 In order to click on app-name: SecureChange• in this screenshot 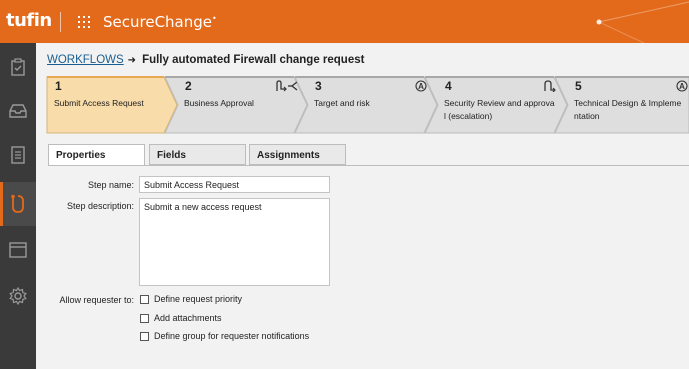, I will do `click(160, 22)`.